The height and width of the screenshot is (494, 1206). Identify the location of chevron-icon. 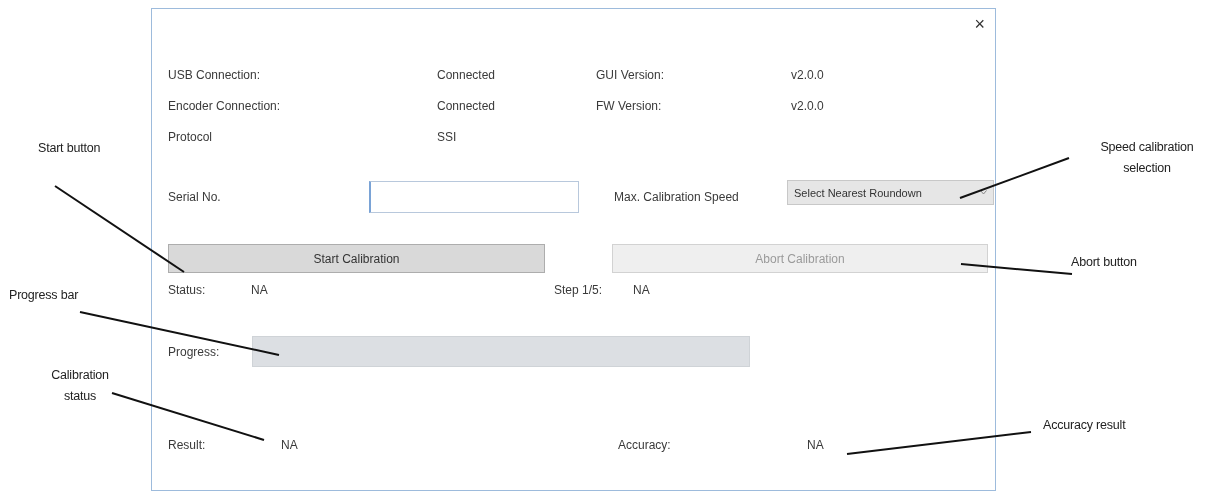
(983, 192).